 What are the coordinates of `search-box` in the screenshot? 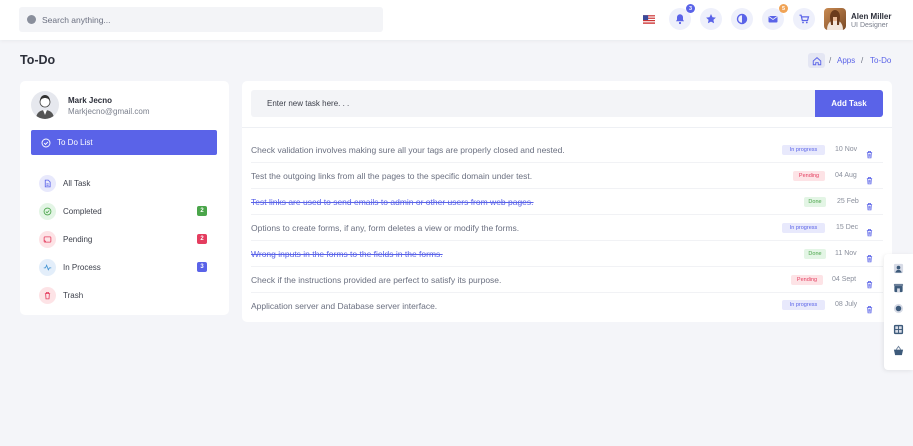 It's located at (201, 19).